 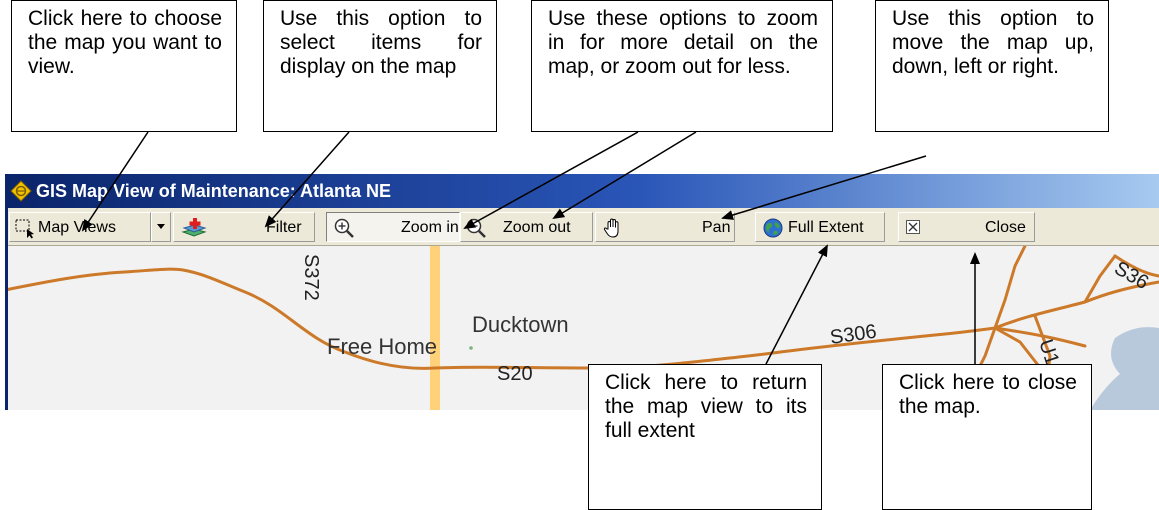 What do you see at coordinates (826, 227) in the screenshot?
I see `full-extent-label: Full Extent` at bounding box center [826, 227].